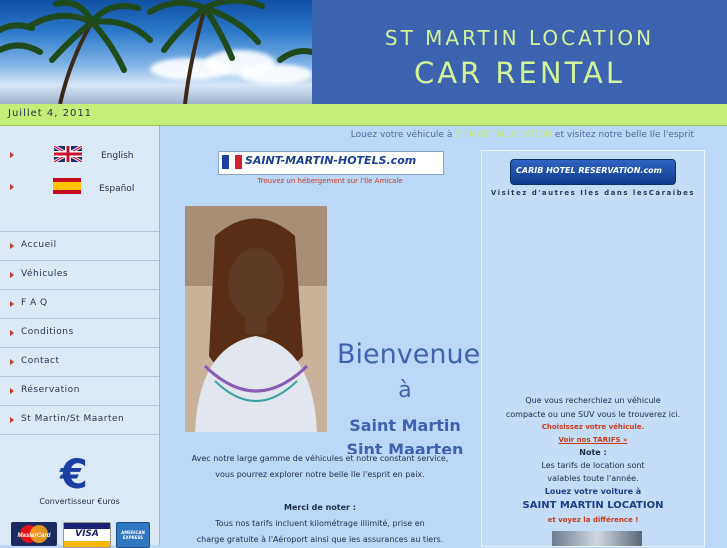 The image size is (727, 548). What do you see at coordinates (34, 303) in the screenshot?
I see `nav-label: F A Q` at bounding box center [34, 303].